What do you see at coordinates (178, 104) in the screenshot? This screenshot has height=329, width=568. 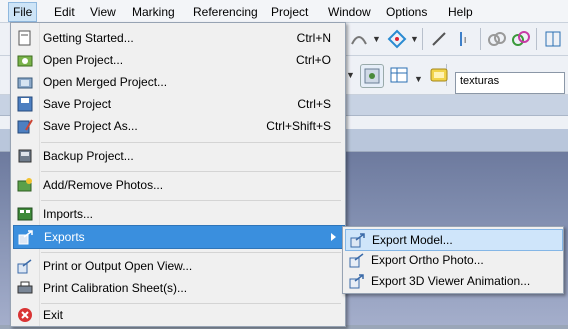 I see `menu-item-save-project: Save Project Ctrl+S` at bounding box center [178, 104].